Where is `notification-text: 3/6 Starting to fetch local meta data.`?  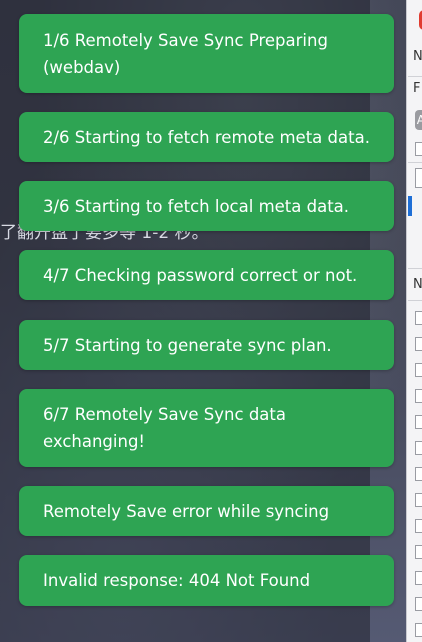
notification-text: 3/6 Starting to fetch local meta data. is located at coordinates (196, 206).